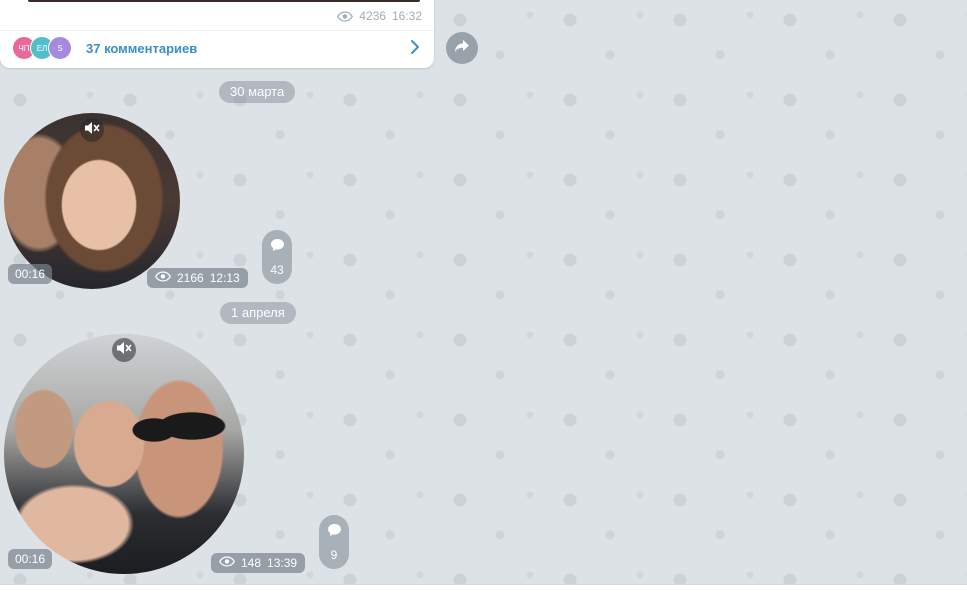 Image resolution: width=967 pixels, height=594 pixels. I want to click on post-time: 16:32, so click(406, 16).